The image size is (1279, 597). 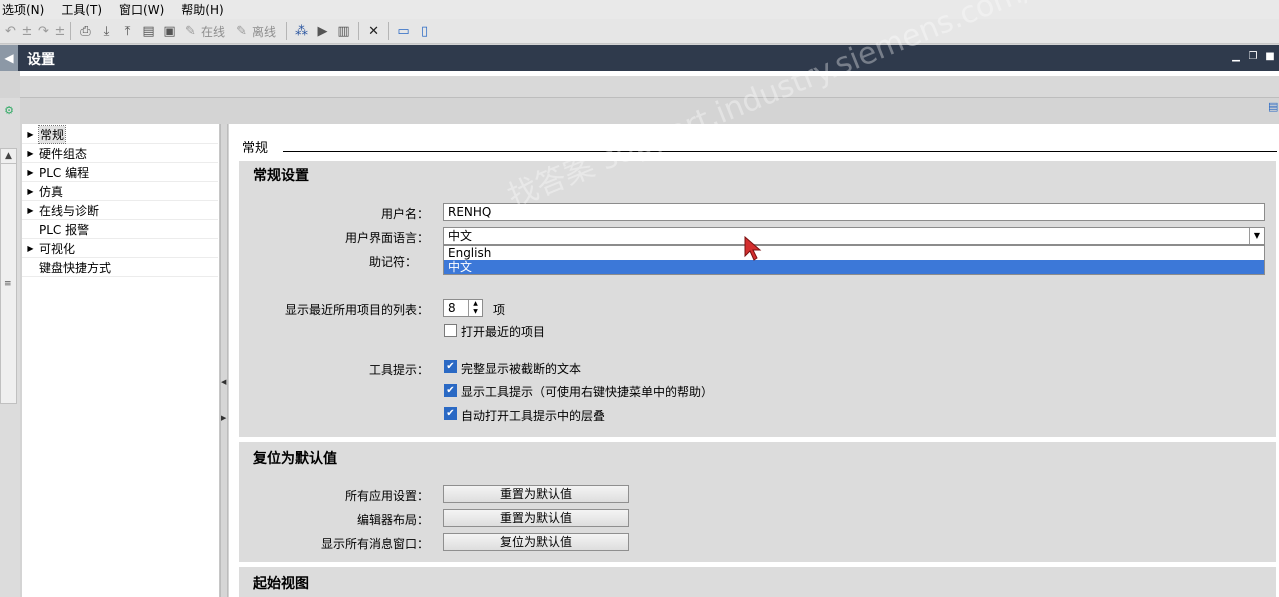 What do you see at coordinates (120, 191) in the screenshot?
I see `nav-item-simulation: ▶ 仿真` at bounding box center [120, 191].